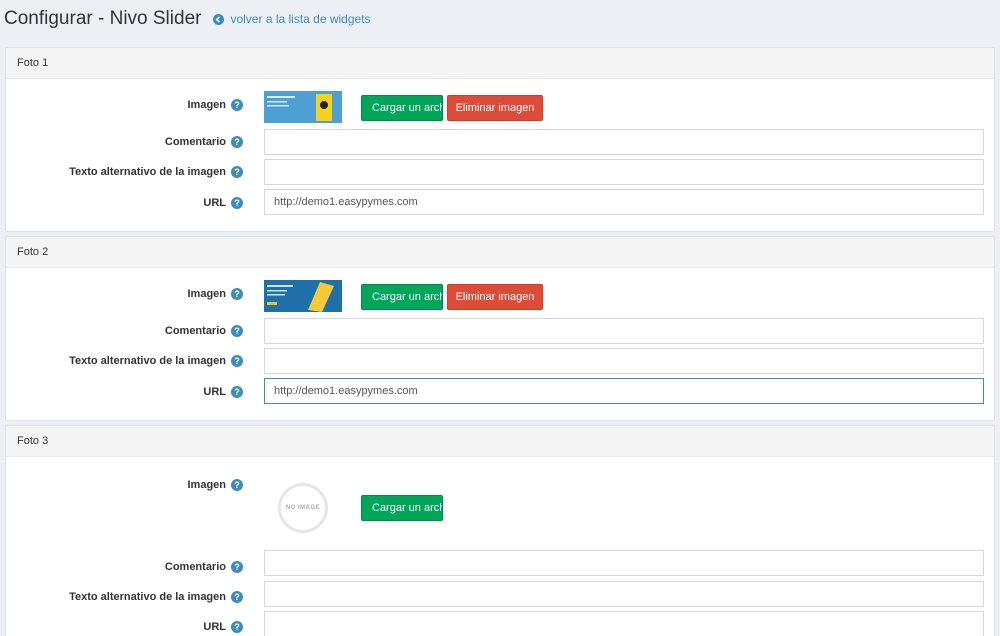  What do you see at coordinates (219, 19) in the screenshot?
I see `arrow-left-circle-icon` at bounding box center [219, 19].